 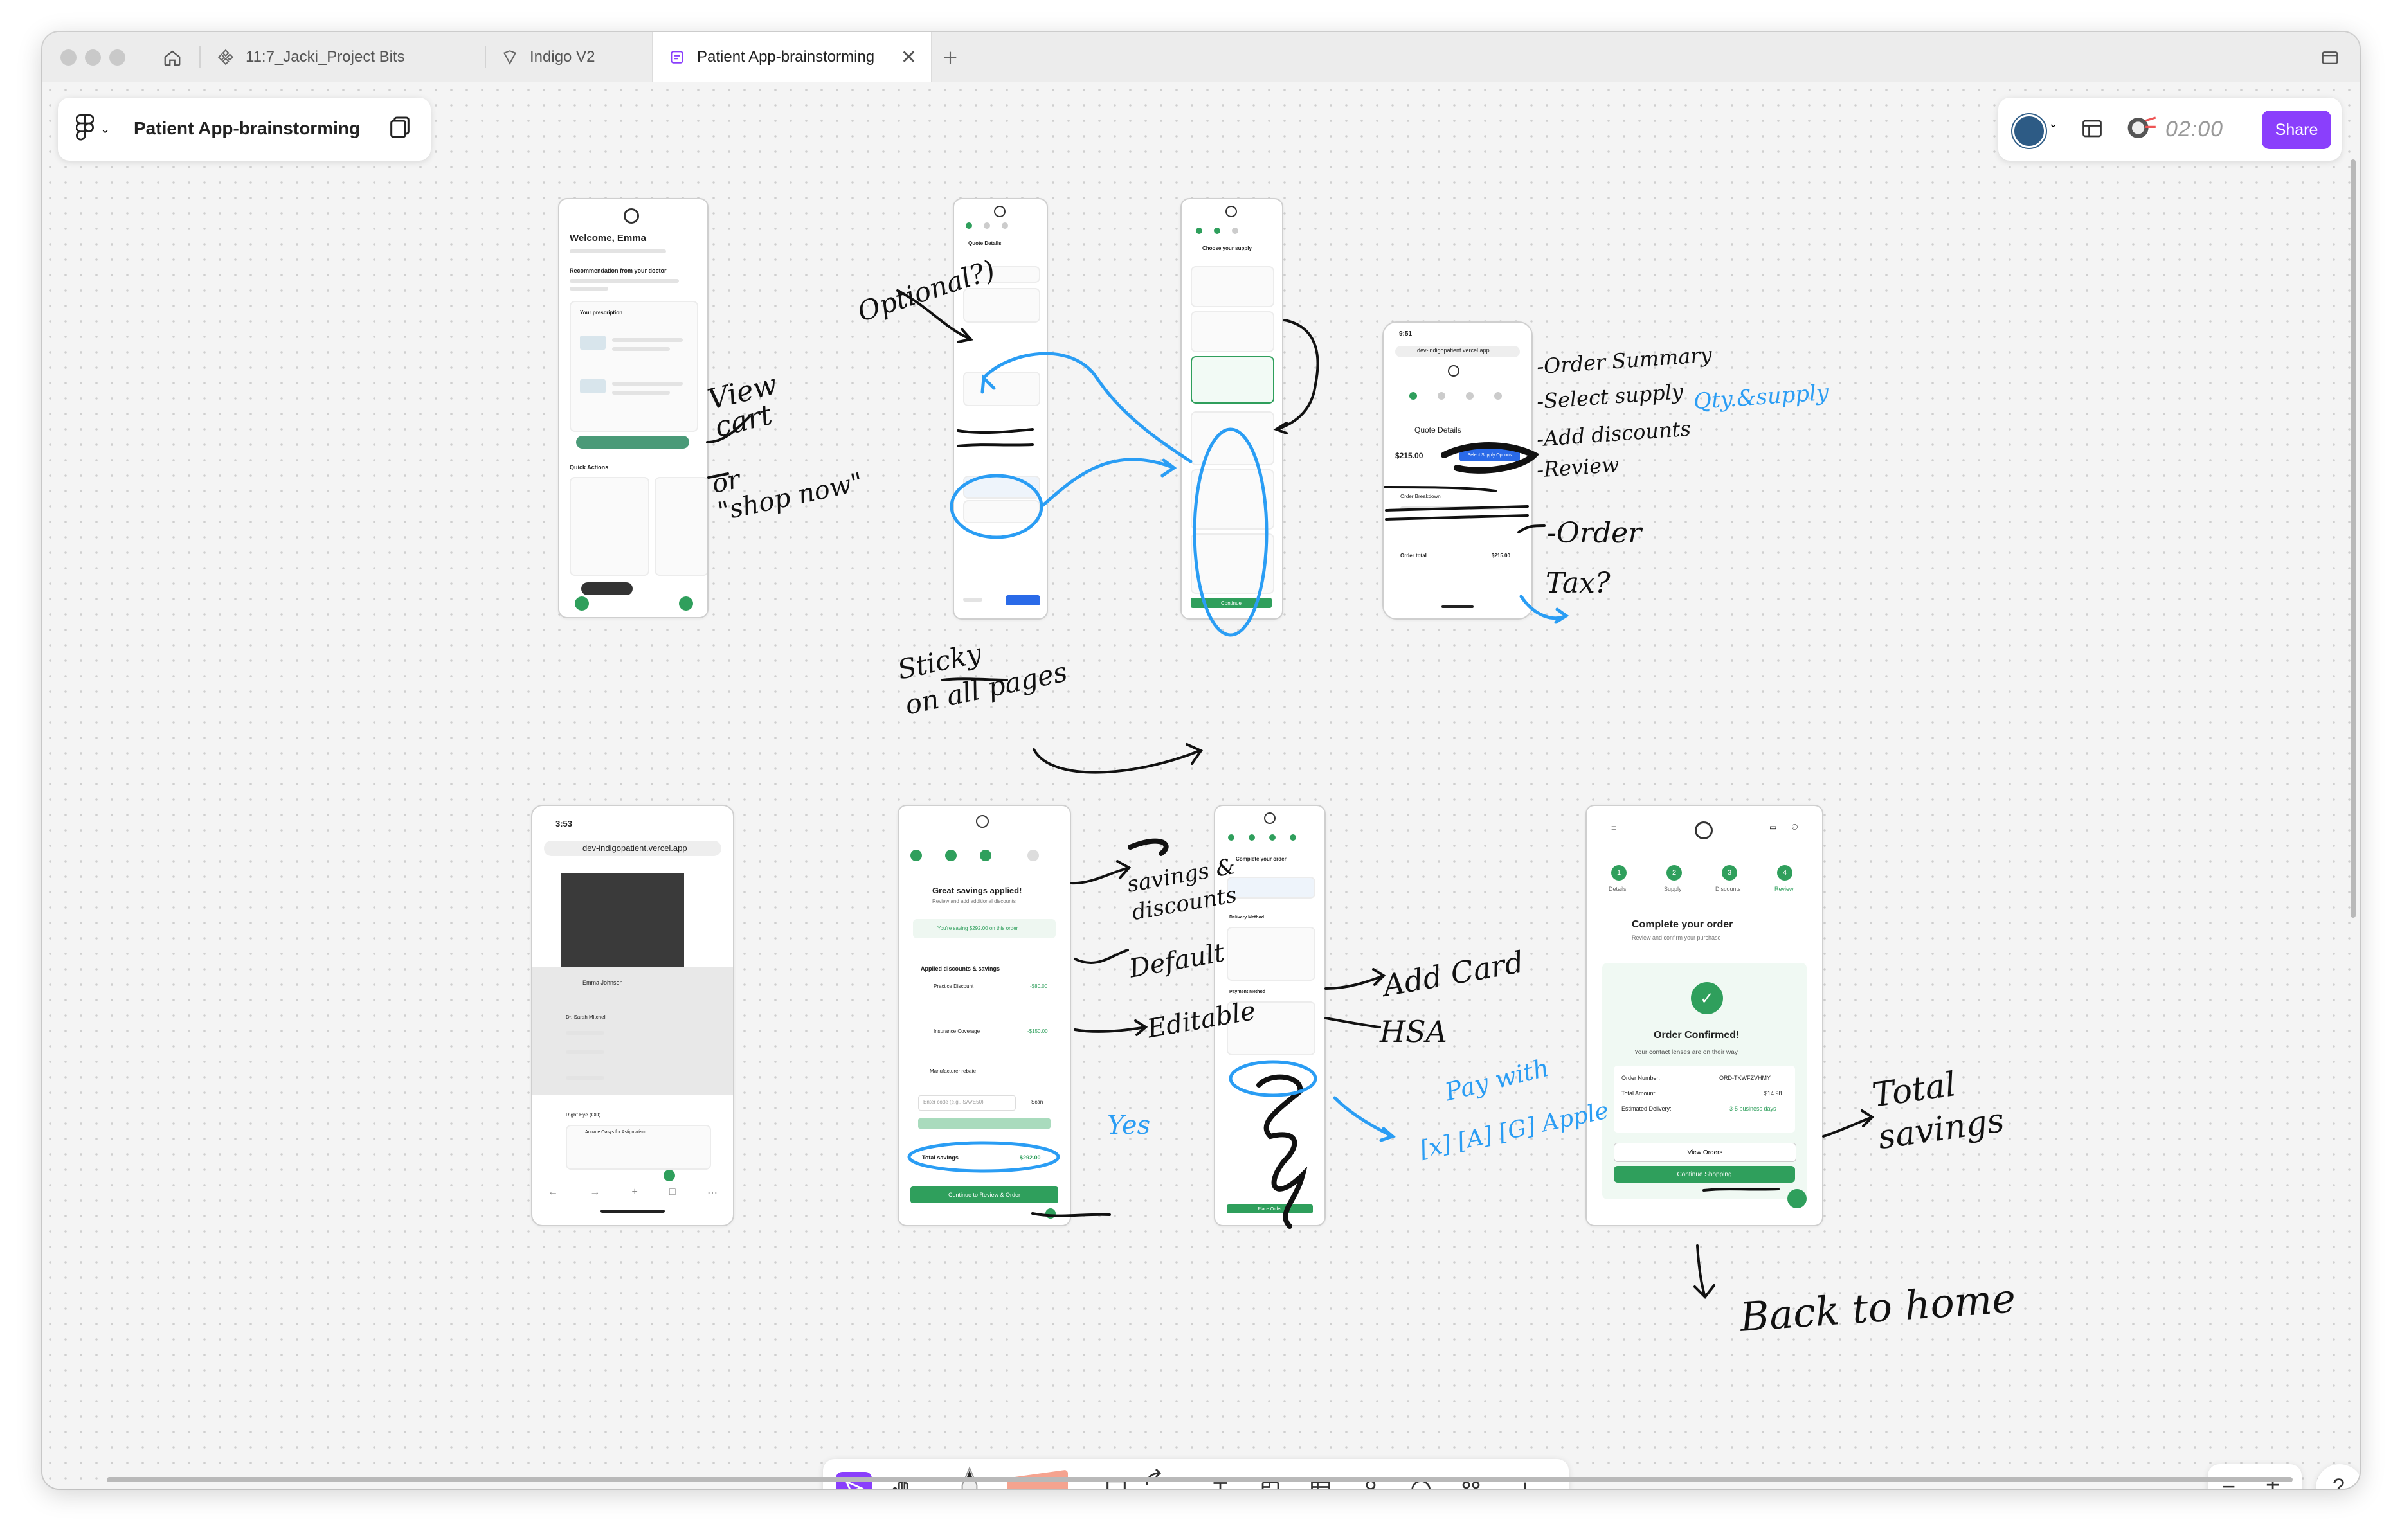 What do you see at coordinates (728, 429) in the screenshot?
I see `arrow-view-cart` at bounding box center [728, 429].